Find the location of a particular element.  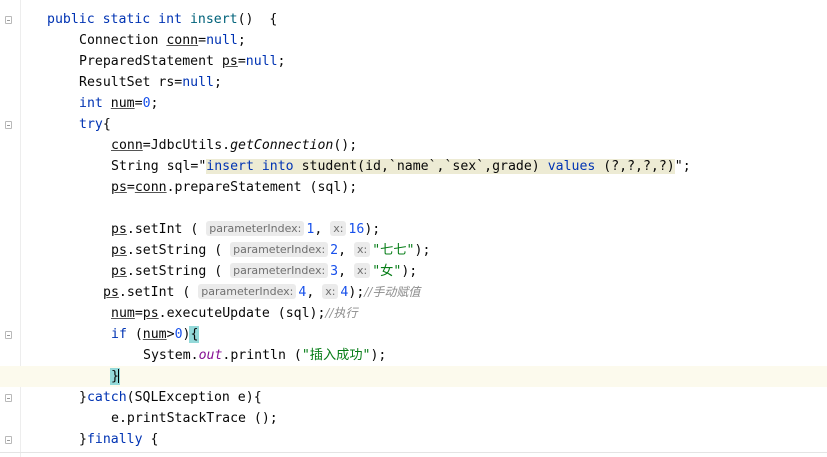

code-text: String sql=" is located at coordinates (159, 166).